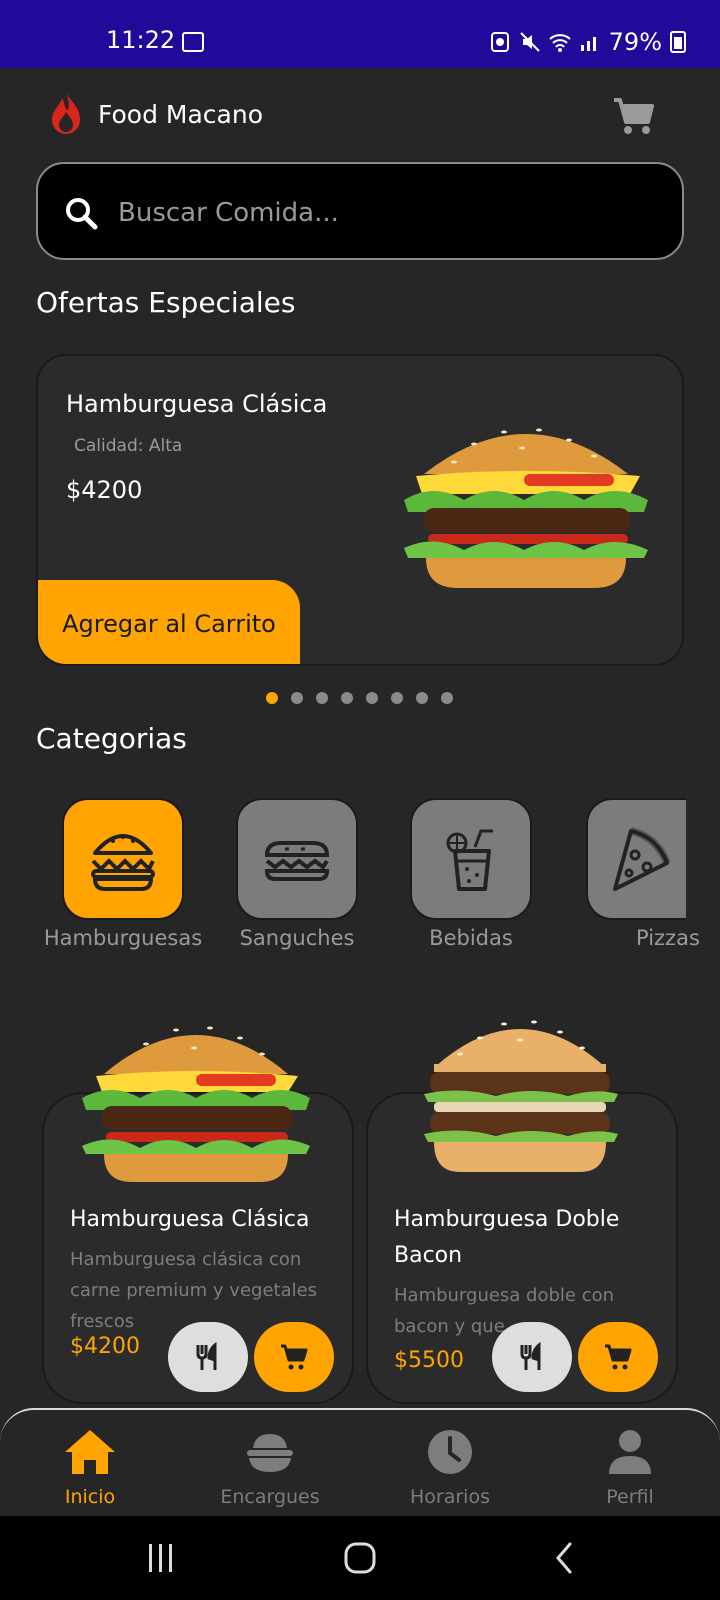 Image resolution: width=720 pixels, height=1600 pixels. I want to click on category-hamburguesas: Hamburguesas, so click(123, 874).